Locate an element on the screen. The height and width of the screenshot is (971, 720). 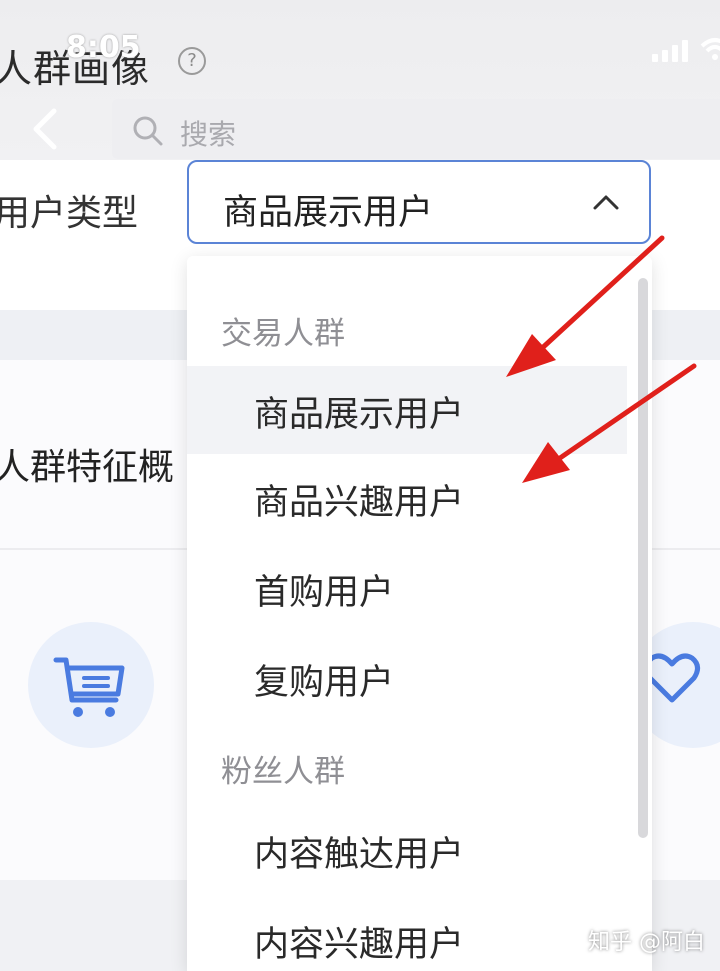
group-label-fans: 粉丝人群 is located at coordinates (283, 772).